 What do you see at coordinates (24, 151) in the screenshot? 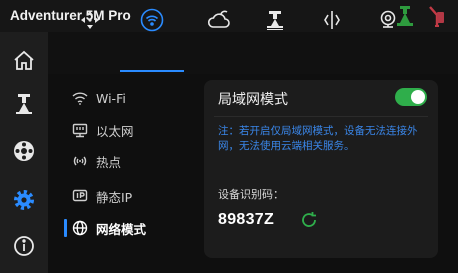
I see `filament-icon` at bounding box center [24, 151].